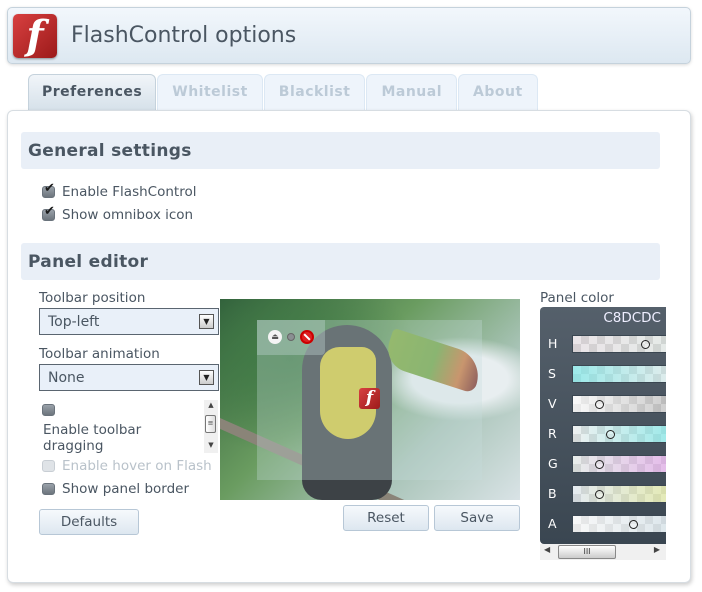  What do you see at coordinates (340, 150) in the screenshot?
I see `general-settings-header: General settings` at bounding box center [340, 150].